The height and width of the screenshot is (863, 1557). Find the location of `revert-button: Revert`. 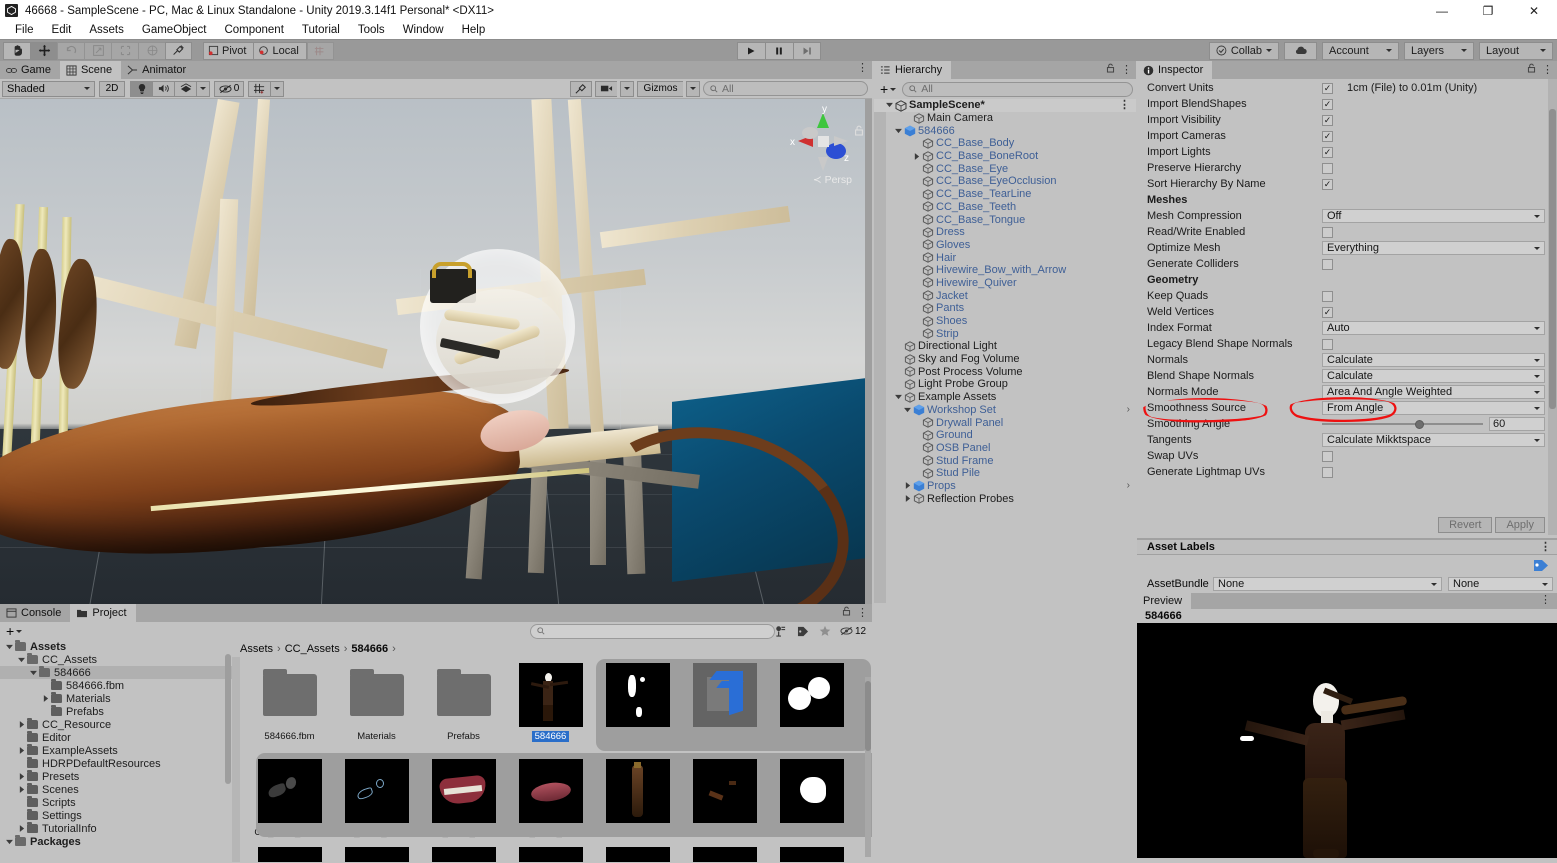

revert-button: Revert is located at coordinates (1465, 525).